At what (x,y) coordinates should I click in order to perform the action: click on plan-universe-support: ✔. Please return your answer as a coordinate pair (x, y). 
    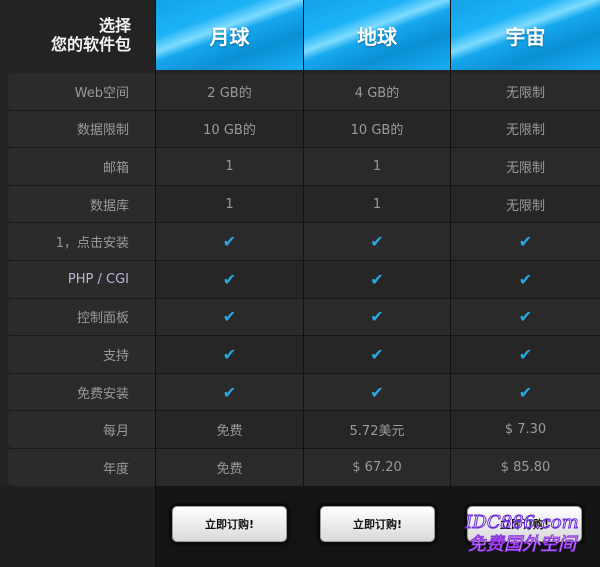
    Looking at the image, I should click on (525, 355).